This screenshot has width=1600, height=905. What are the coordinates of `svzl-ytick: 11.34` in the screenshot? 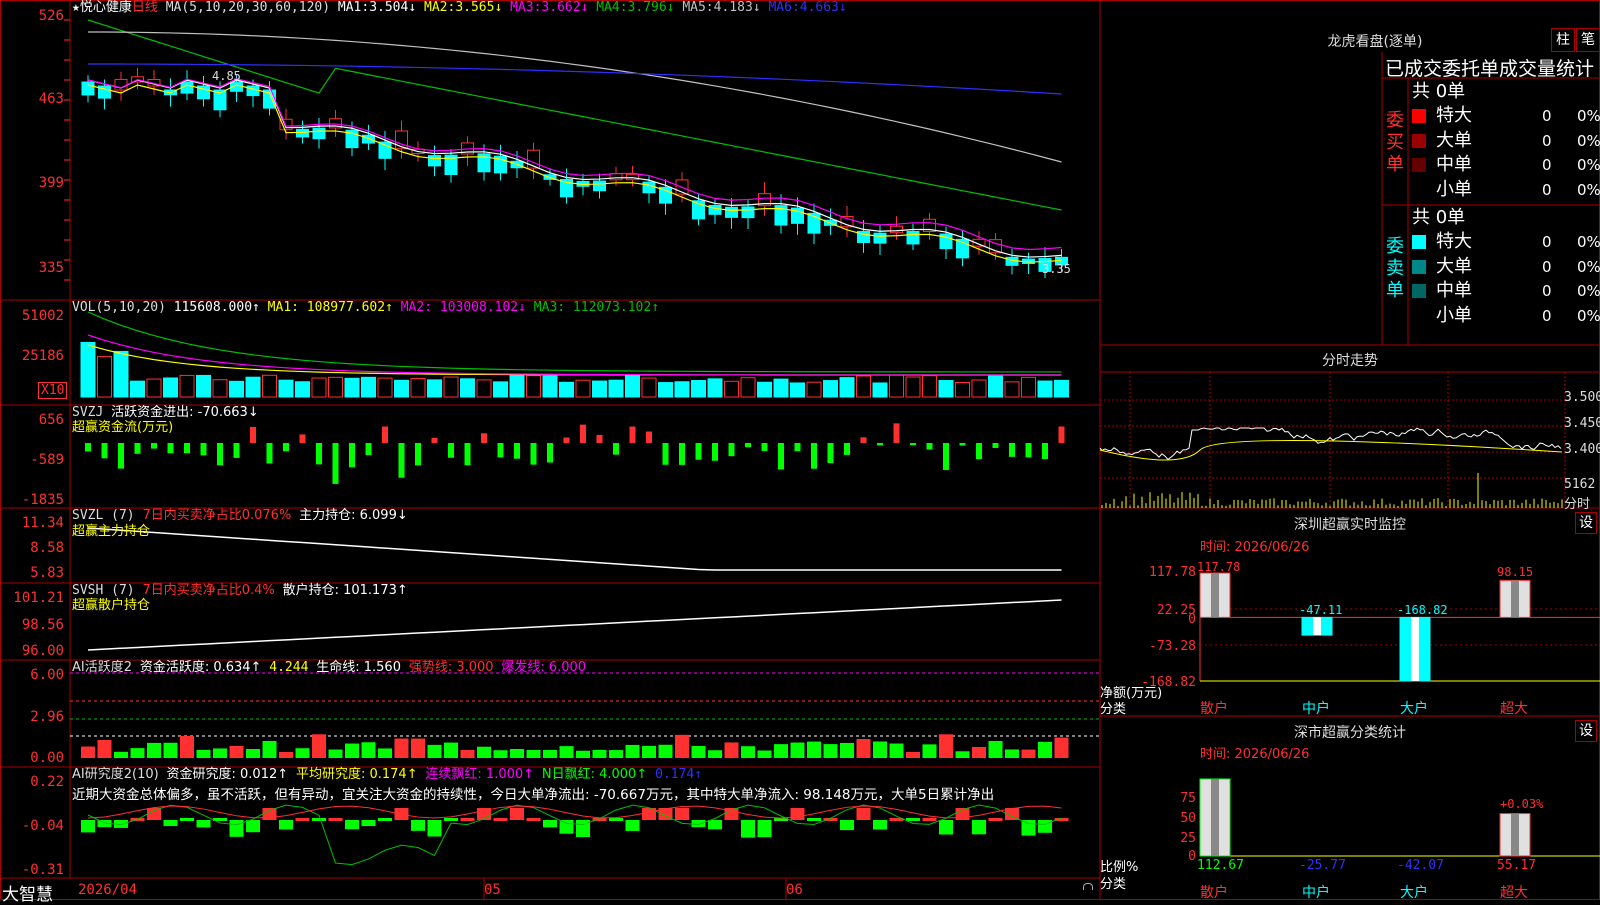 It's located at (42, 523).